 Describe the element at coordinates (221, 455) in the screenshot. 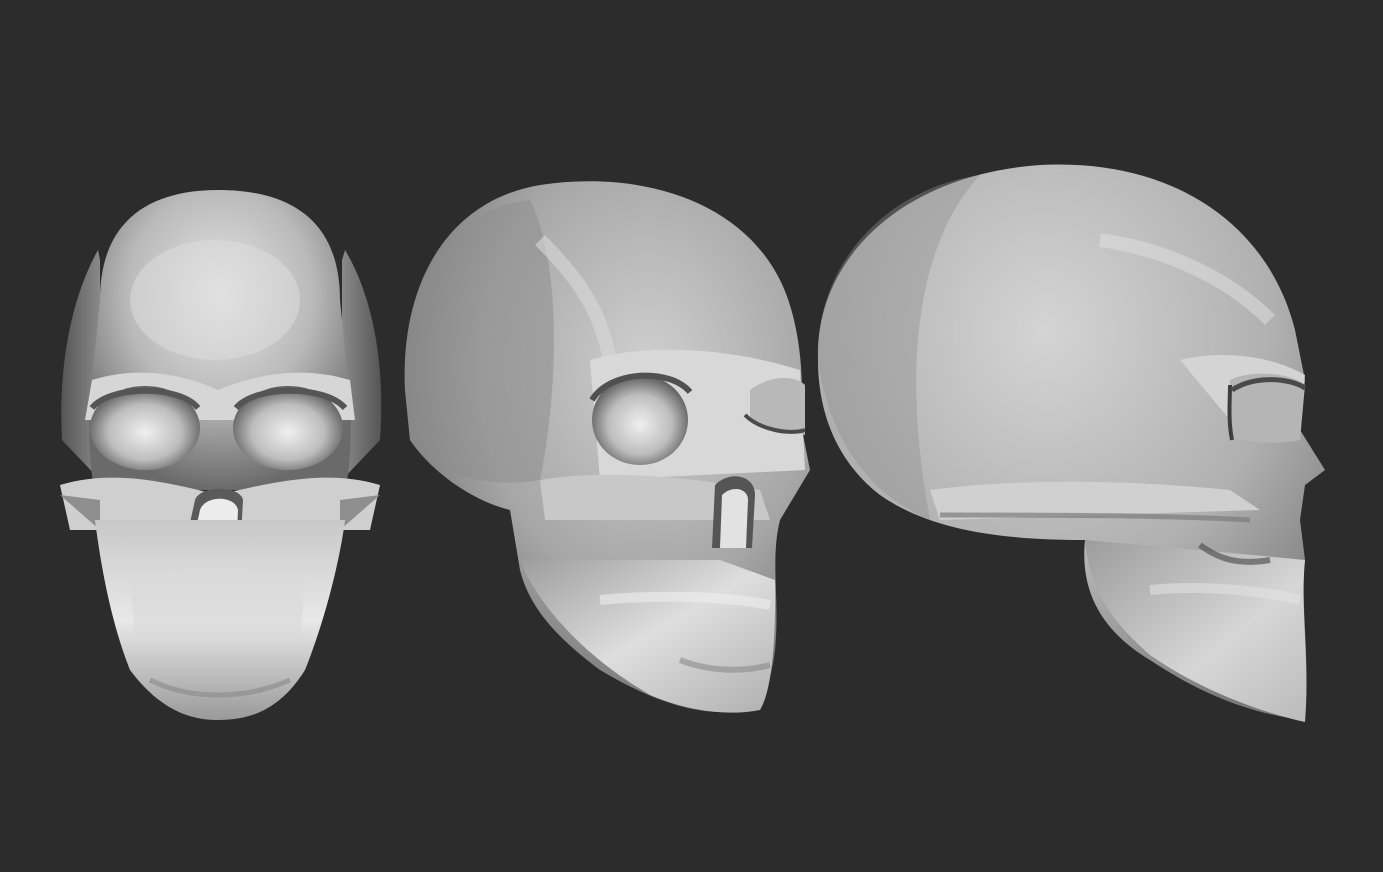

I see `skull-front-icon` at that location.